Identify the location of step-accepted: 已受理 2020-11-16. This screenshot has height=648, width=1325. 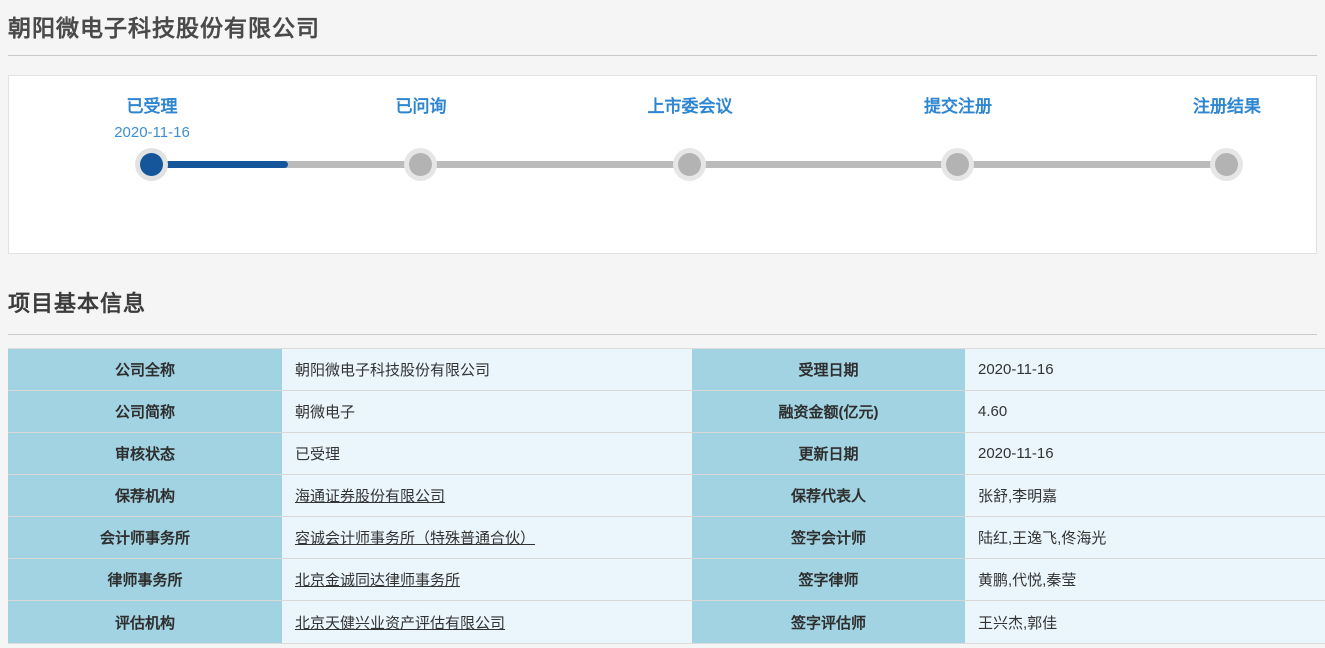
(152, 126).